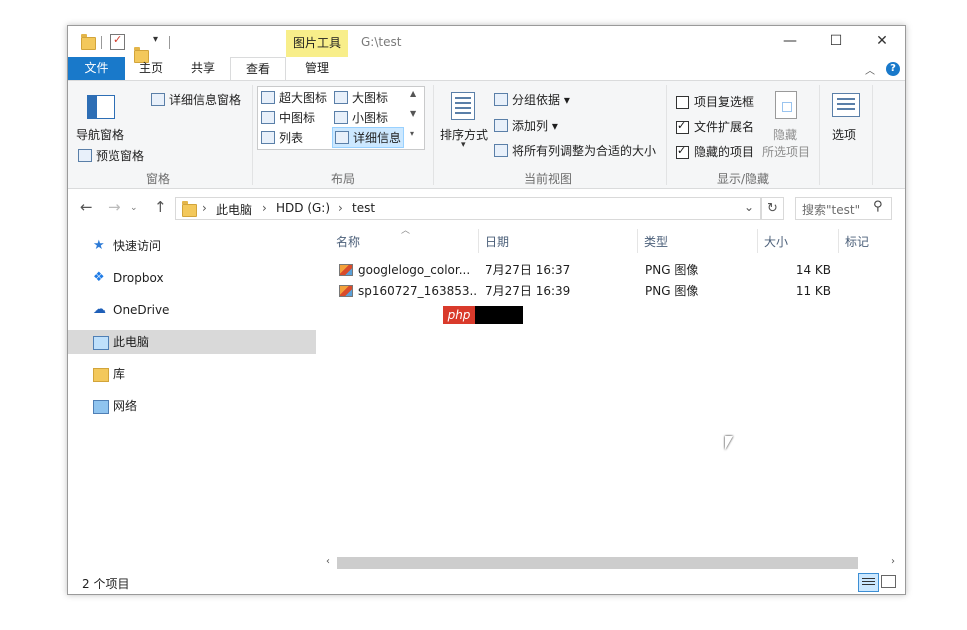 The height and width of the screenshot is (630, 967). Describe the element at coordinates (656, 242) in the screenshot. I see `column-header-type: 类型` at that location.